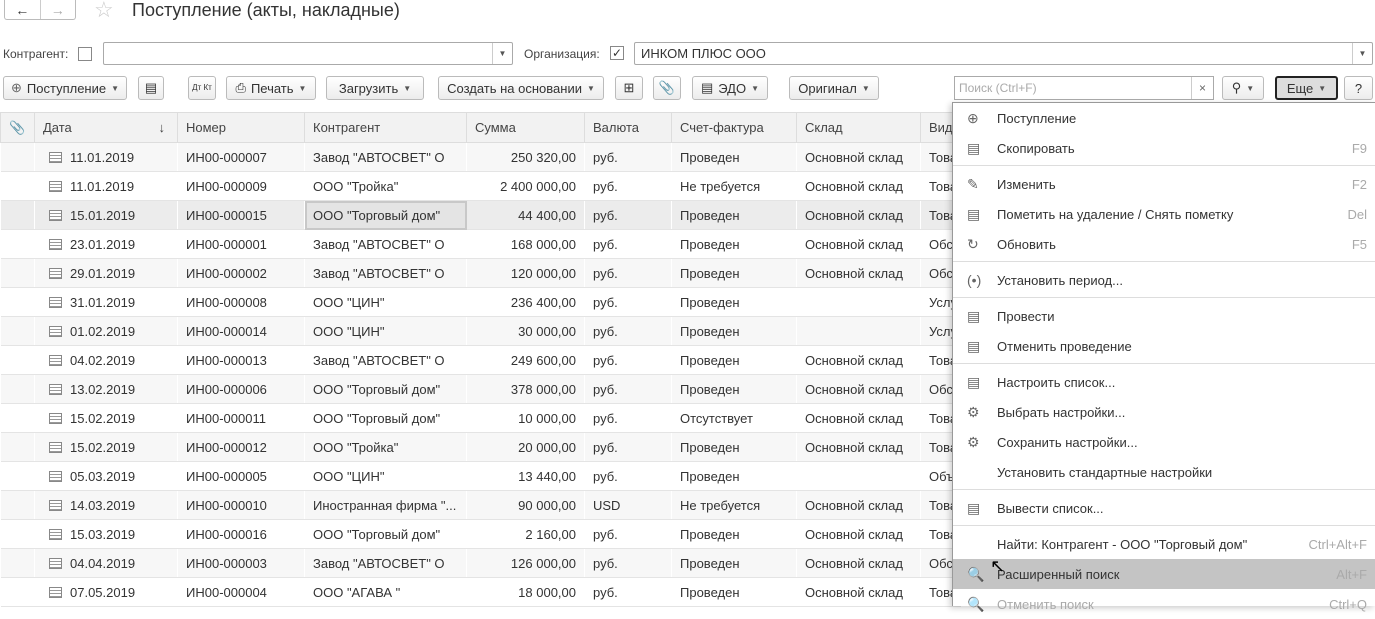 The image size is (1375, 619). Describe the element at coordinates (104, 11) in the screenshot. I see `favorite-star-icon: ☆` at that location.